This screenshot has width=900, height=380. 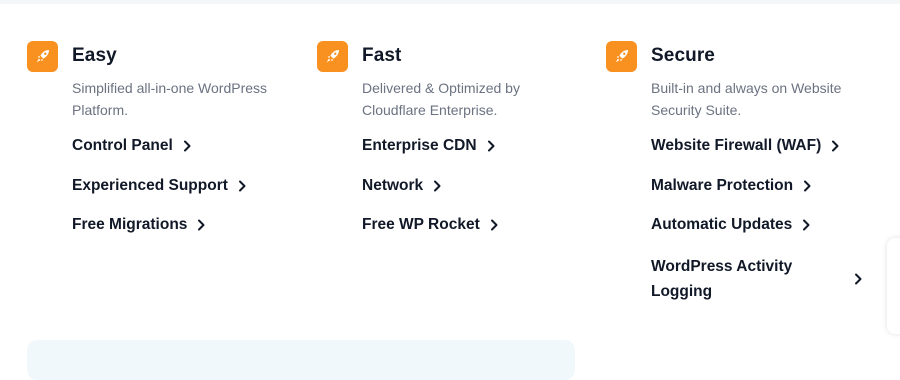 What do you see at coordinates (393, 185) in the screenshot?
I see `link-label: Network` at bounding box center [393, 185].